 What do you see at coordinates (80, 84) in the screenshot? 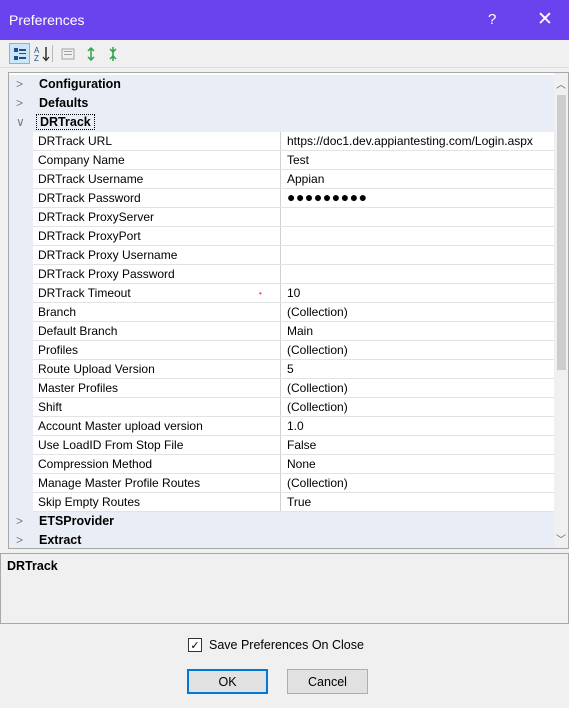
I see `category-label: Configuration` at bounding box center [80, 84].